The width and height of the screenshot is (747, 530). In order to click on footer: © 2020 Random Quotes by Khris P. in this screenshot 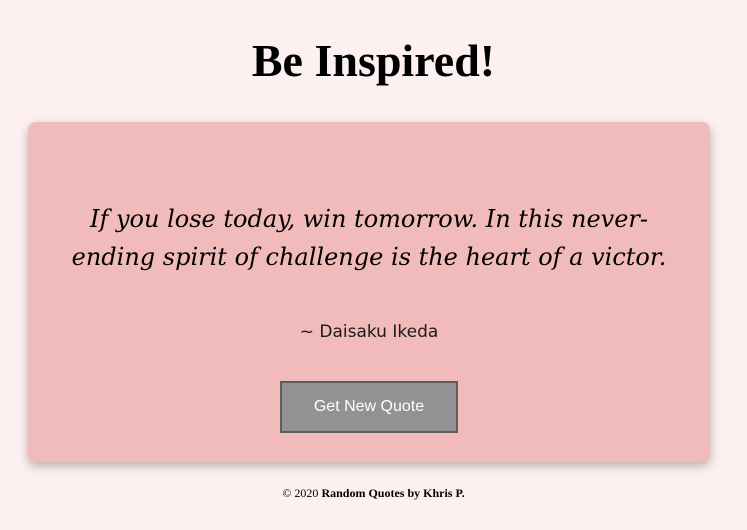, I will do `click(373, 493)`.